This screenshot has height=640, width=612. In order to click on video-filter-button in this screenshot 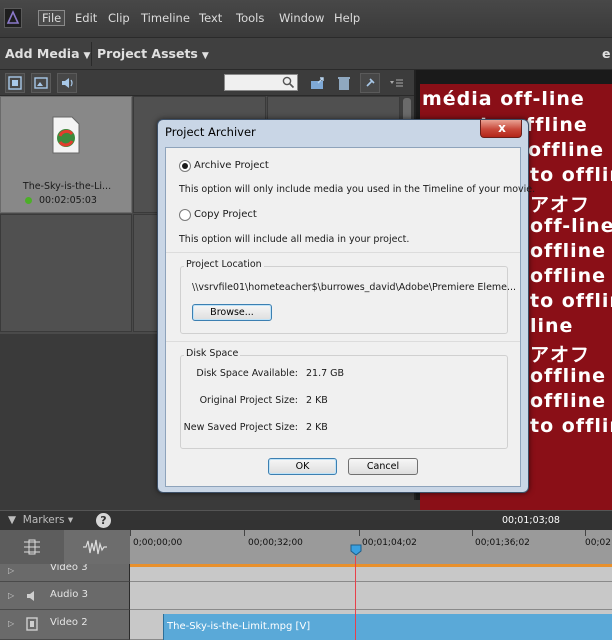, I will do `click(15, 83)`.